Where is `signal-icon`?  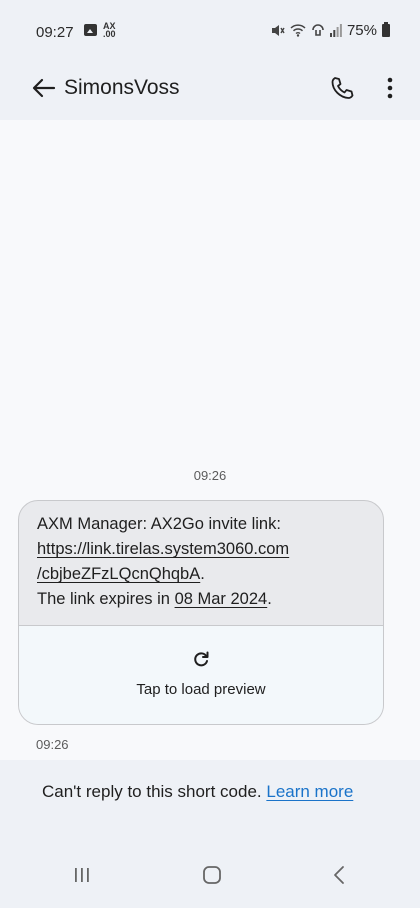 signal-icon is located at coordinates (335, 30).